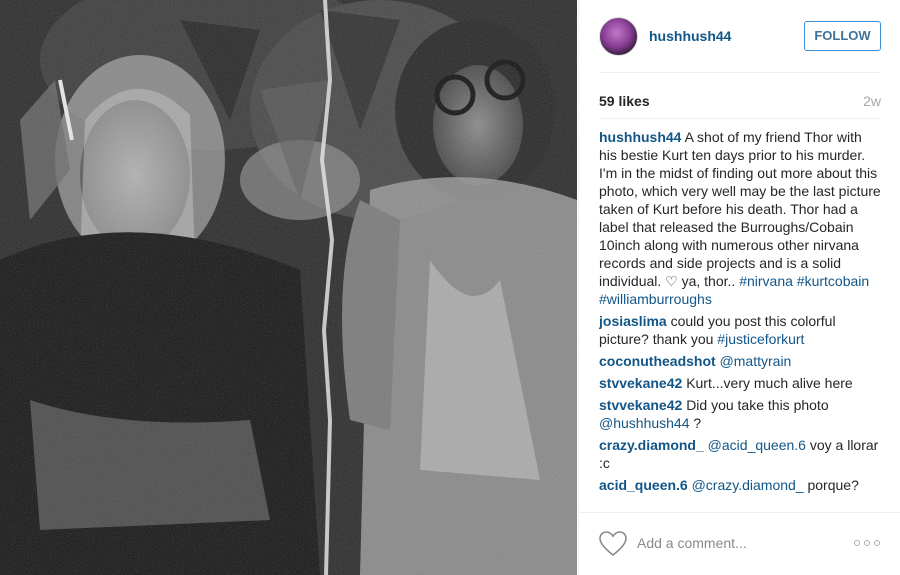 This screenshot has height=575, width=900. I want to click on post-time: 2w, so click(872, 101).